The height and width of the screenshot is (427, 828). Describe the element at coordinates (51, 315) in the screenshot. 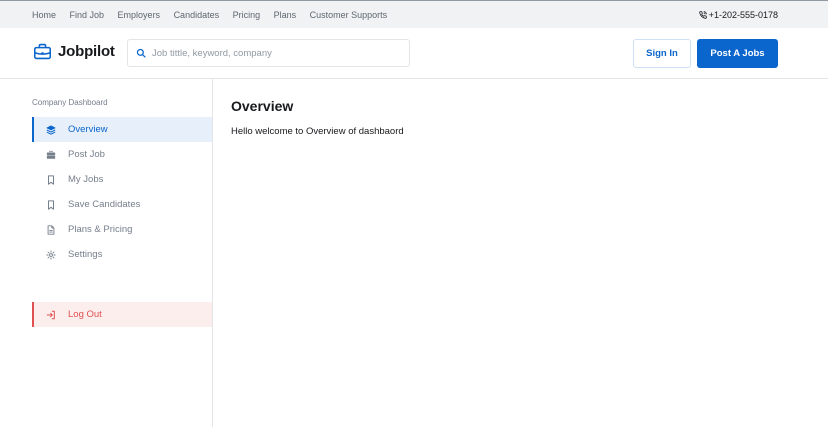

I see `logout-icon` at that location.